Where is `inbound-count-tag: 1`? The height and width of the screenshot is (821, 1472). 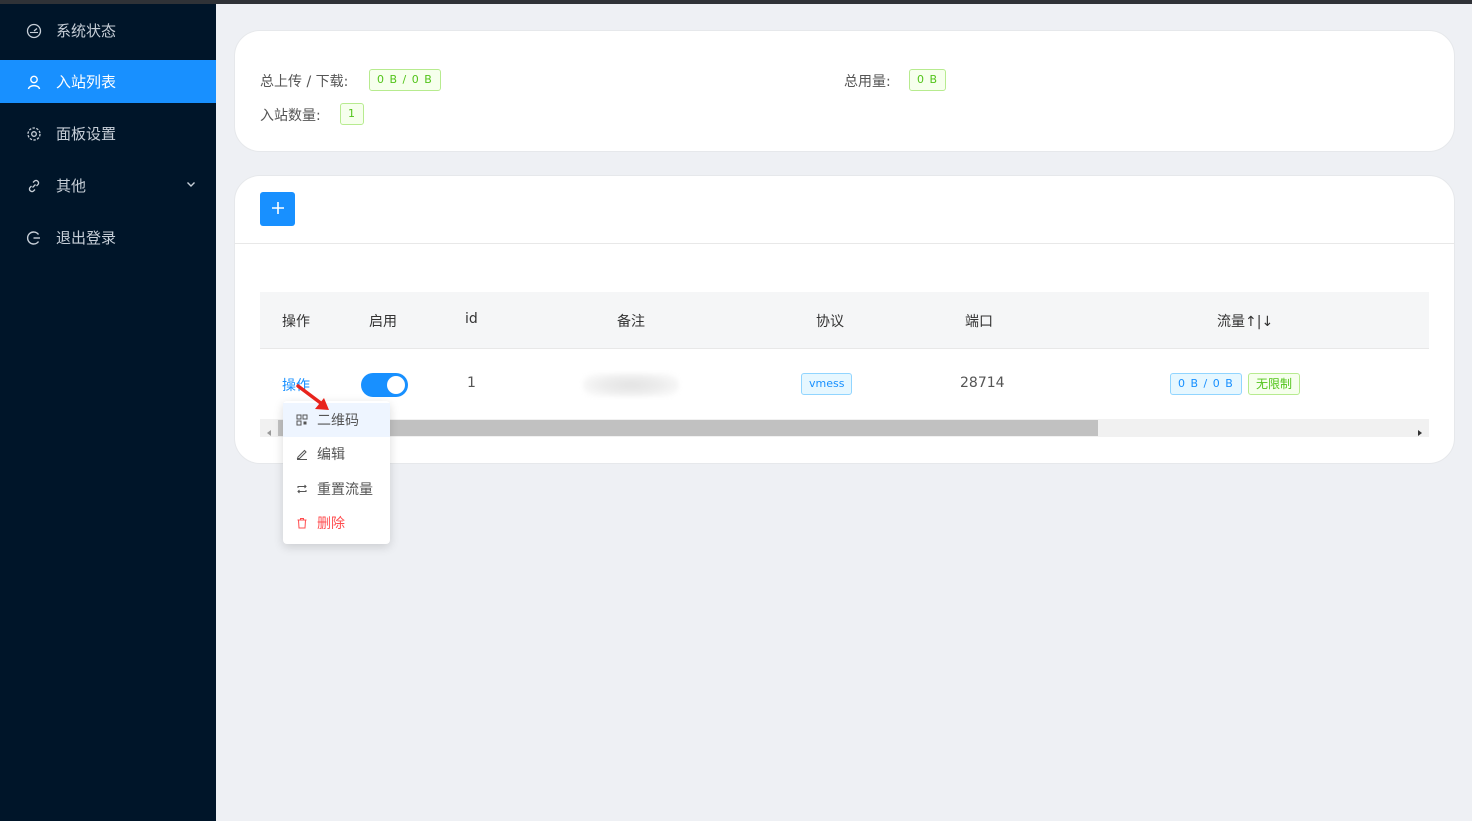
inbound-count-tag: 1 is located at coordinates (352, 114).